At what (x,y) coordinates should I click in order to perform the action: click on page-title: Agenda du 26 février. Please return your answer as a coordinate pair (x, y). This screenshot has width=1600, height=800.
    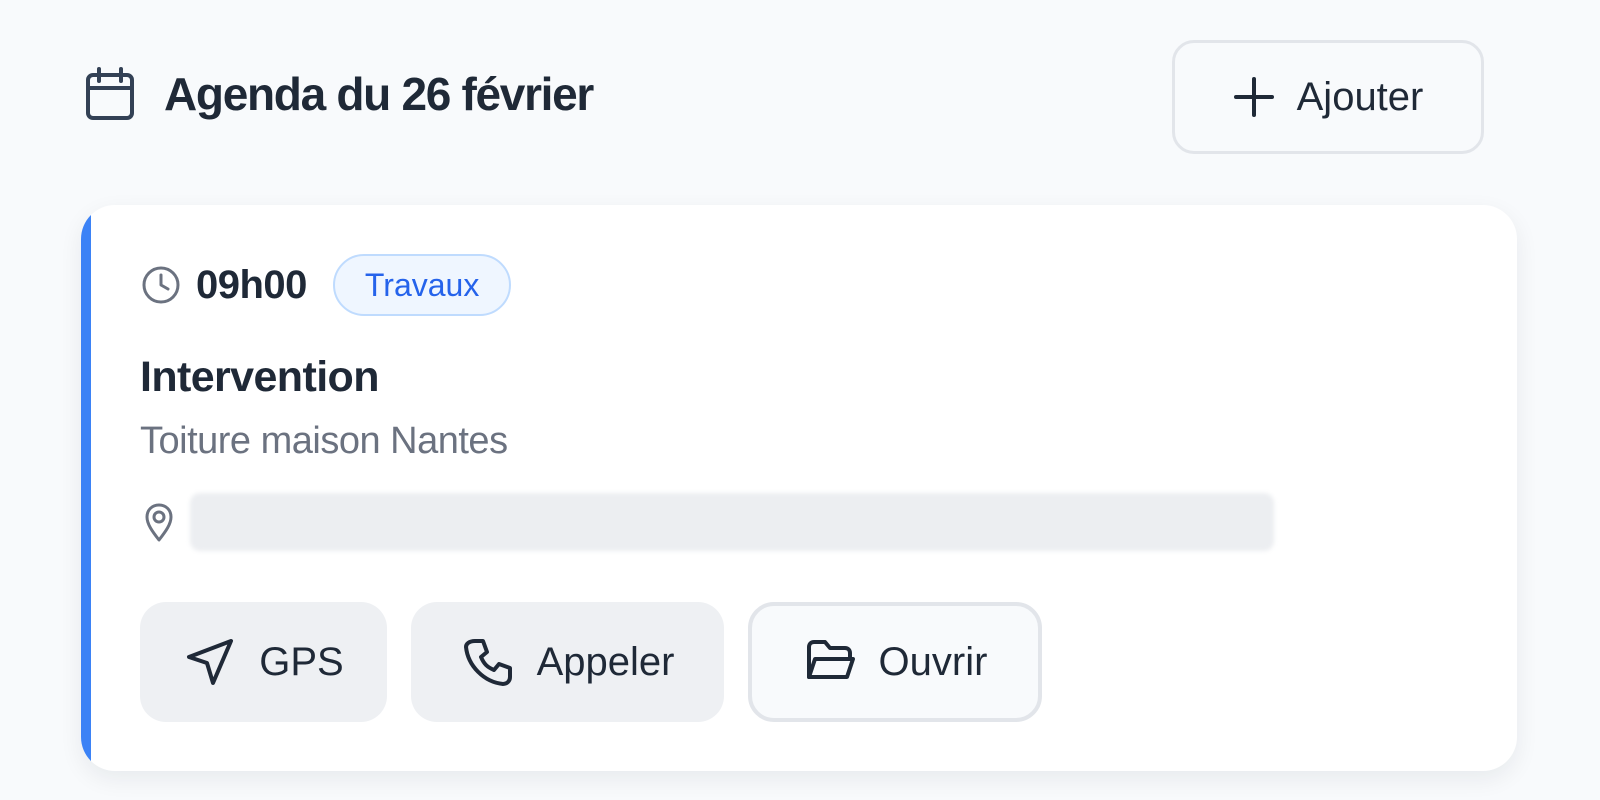
    Looking at the image, I should click on (379, 94).